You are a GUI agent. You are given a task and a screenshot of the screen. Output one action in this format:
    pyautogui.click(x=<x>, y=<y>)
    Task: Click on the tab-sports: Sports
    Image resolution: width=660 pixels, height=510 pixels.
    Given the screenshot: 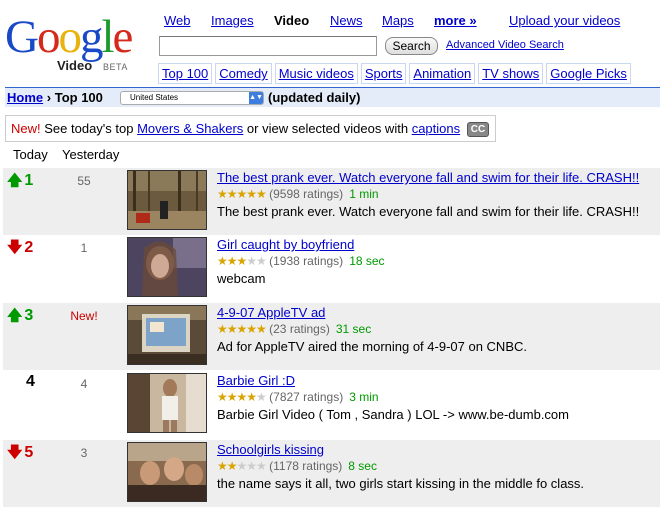 What is the action you would take?
    pyautogui.click(x=383, y=73)
    